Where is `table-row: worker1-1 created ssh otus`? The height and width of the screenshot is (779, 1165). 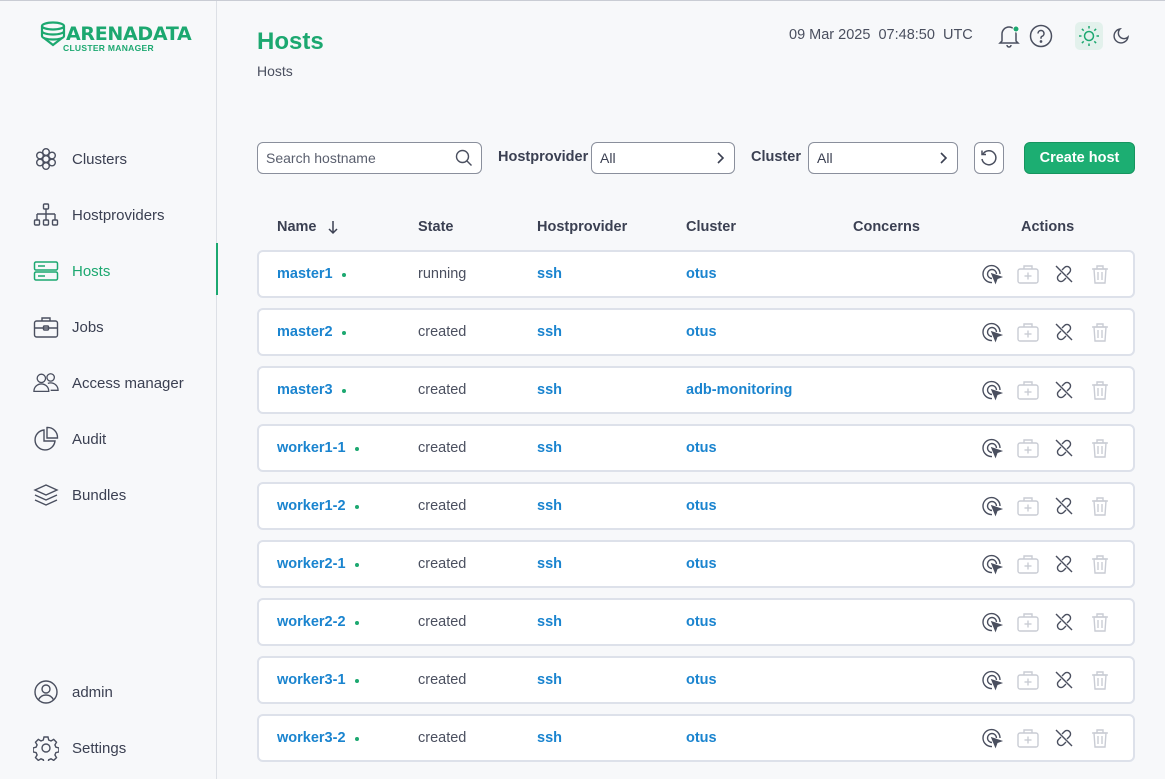 table-row: worker1-1 created ssh otus is located at coordinates (696, 448).